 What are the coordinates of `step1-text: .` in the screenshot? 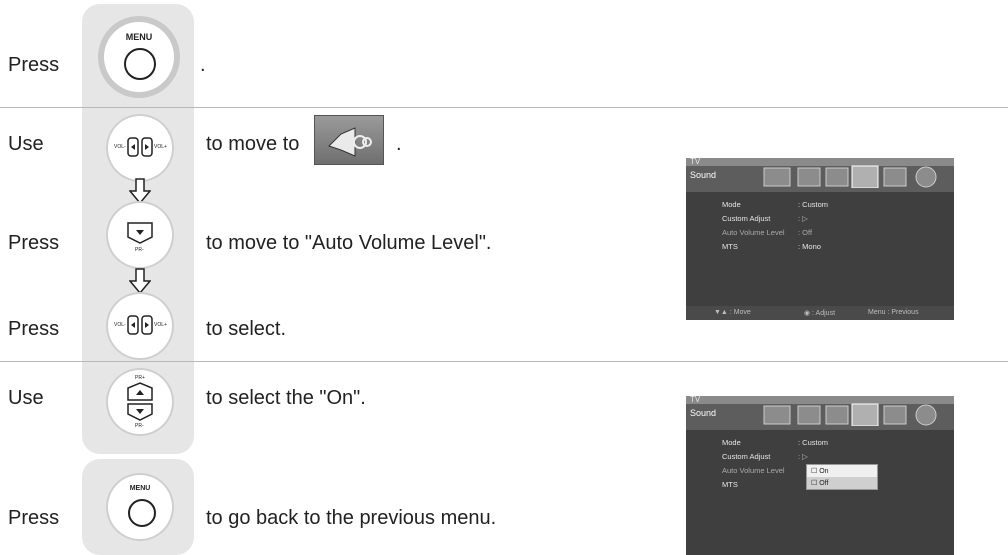 It's located at (203, 65).